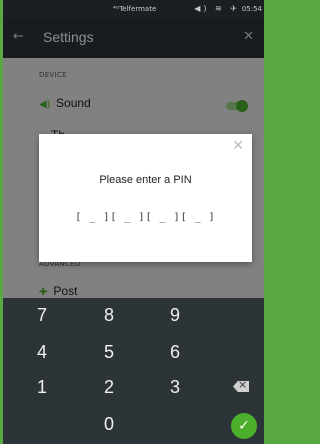 The height and width of the screenshot is (444, 320). Describe the element at coordinates (109, 352) in the screenshot. I see `key-5: 5` at that location.